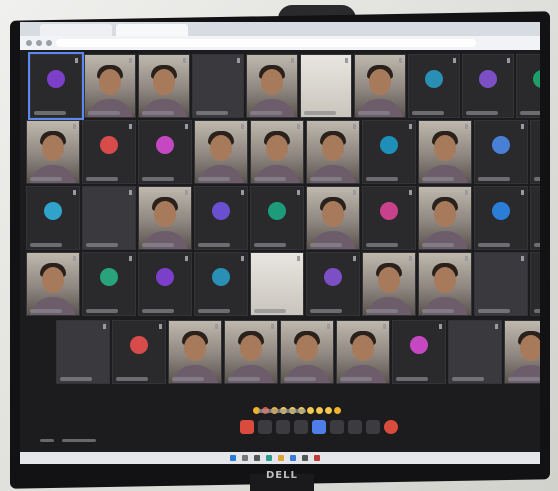 The height and width of the screenshot is (491, 558). I want to click on explorer-icon, so click(281, 458).